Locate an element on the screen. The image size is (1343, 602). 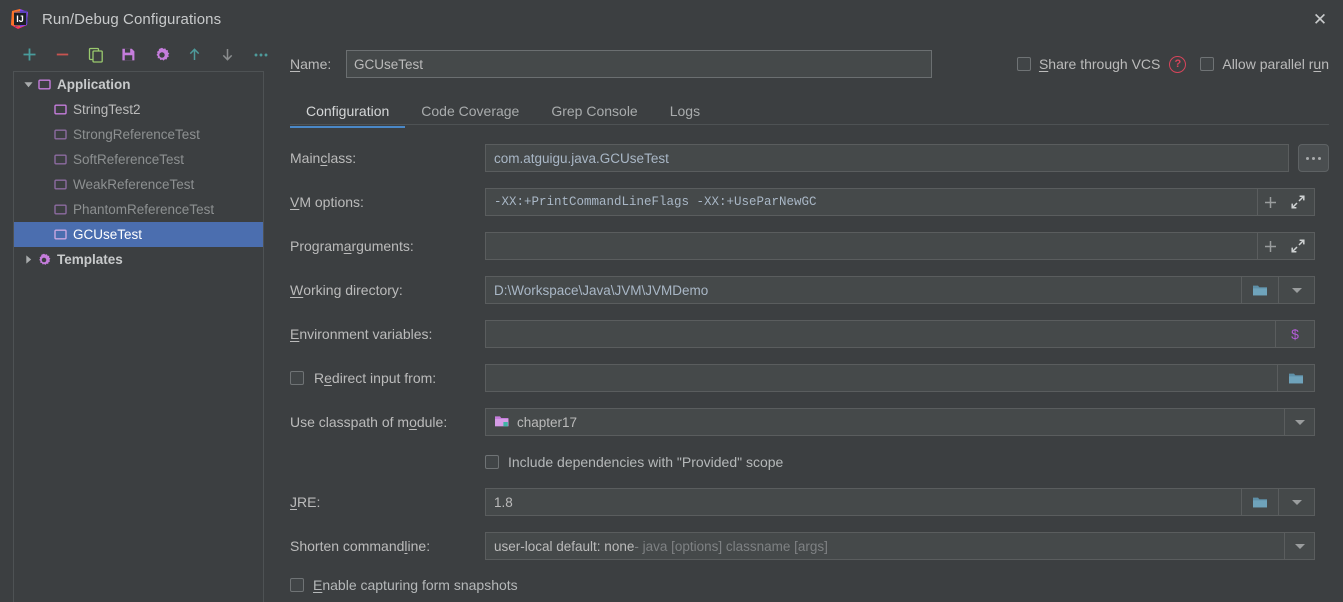
program-arguments-buttons is located at coordinates (1286, 246).